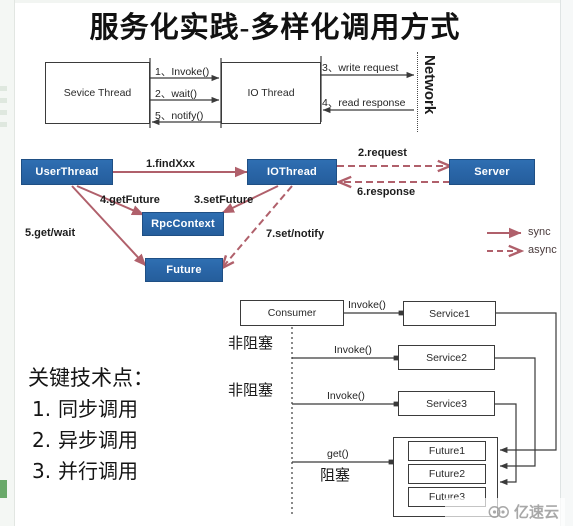 The image size is (573, 526). I want to click on watermark: 亿速云, so click(523, 511).